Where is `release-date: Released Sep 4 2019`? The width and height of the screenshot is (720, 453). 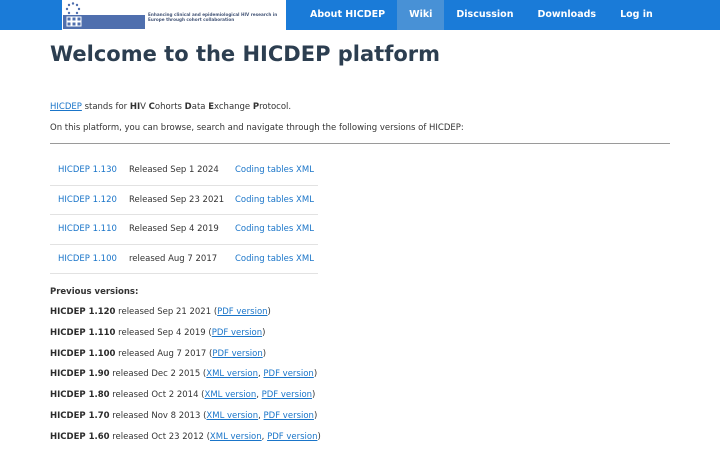
release-date: Released Sep 4 2019 is located at coordinates (174, 229).